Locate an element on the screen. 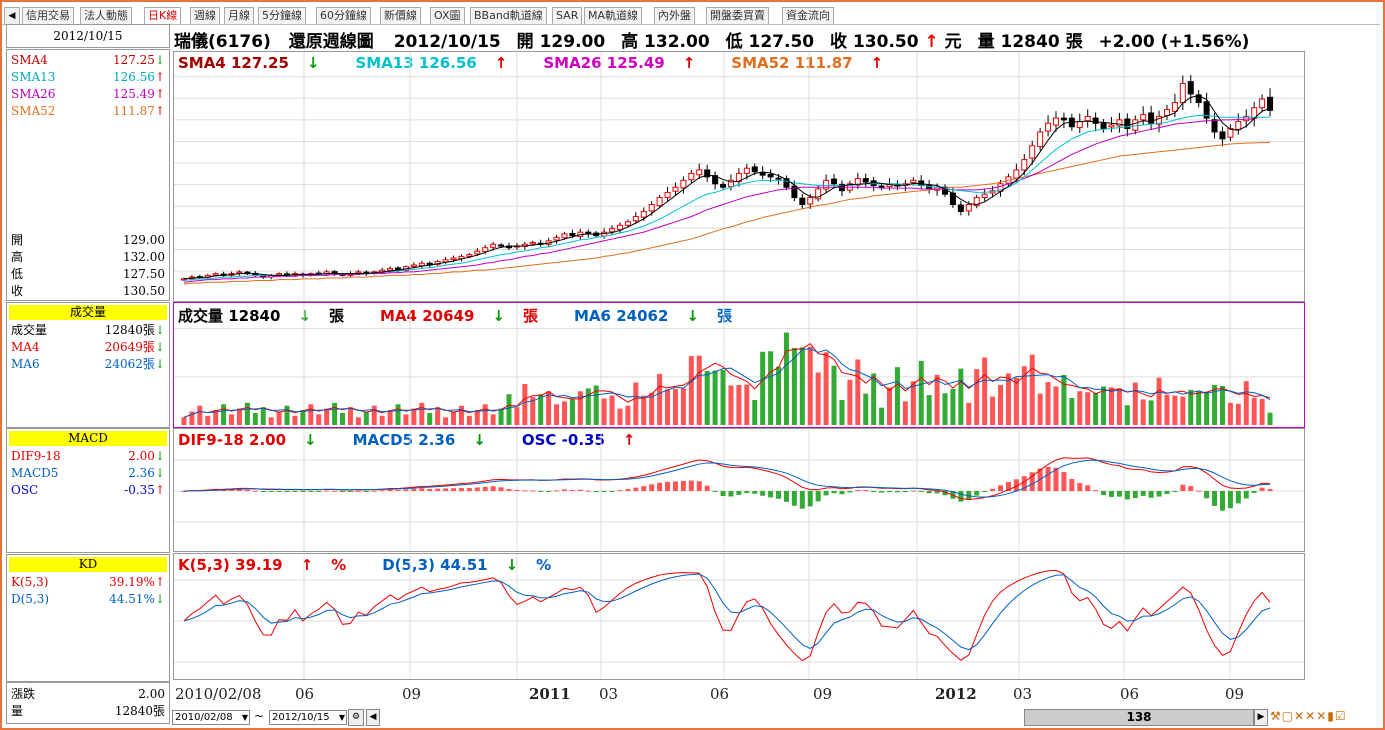 This screenshot has width=1385, height=730. scroll-left-button: ◀ is located at coordinates (373, 717).